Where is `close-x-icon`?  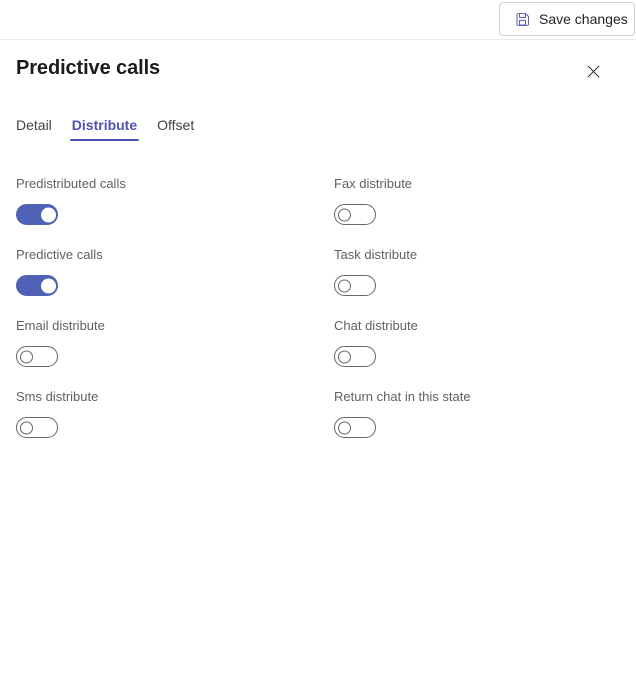
close-x-icon is located at coordinates (593, 71).